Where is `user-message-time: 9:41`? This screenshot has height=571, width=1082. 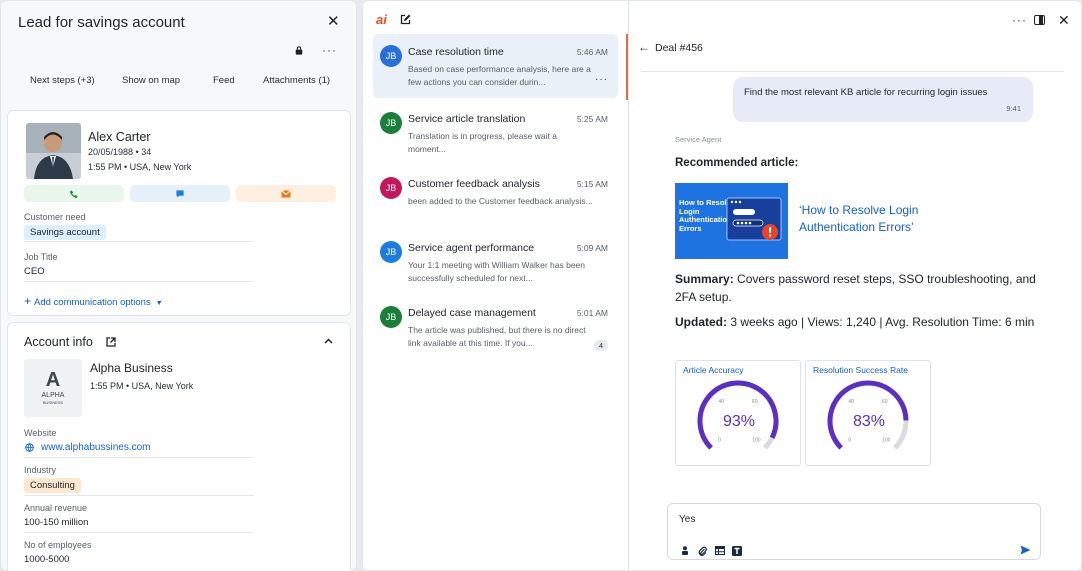 user-message-time: 9:41 is located at coordinates (1013, 108).